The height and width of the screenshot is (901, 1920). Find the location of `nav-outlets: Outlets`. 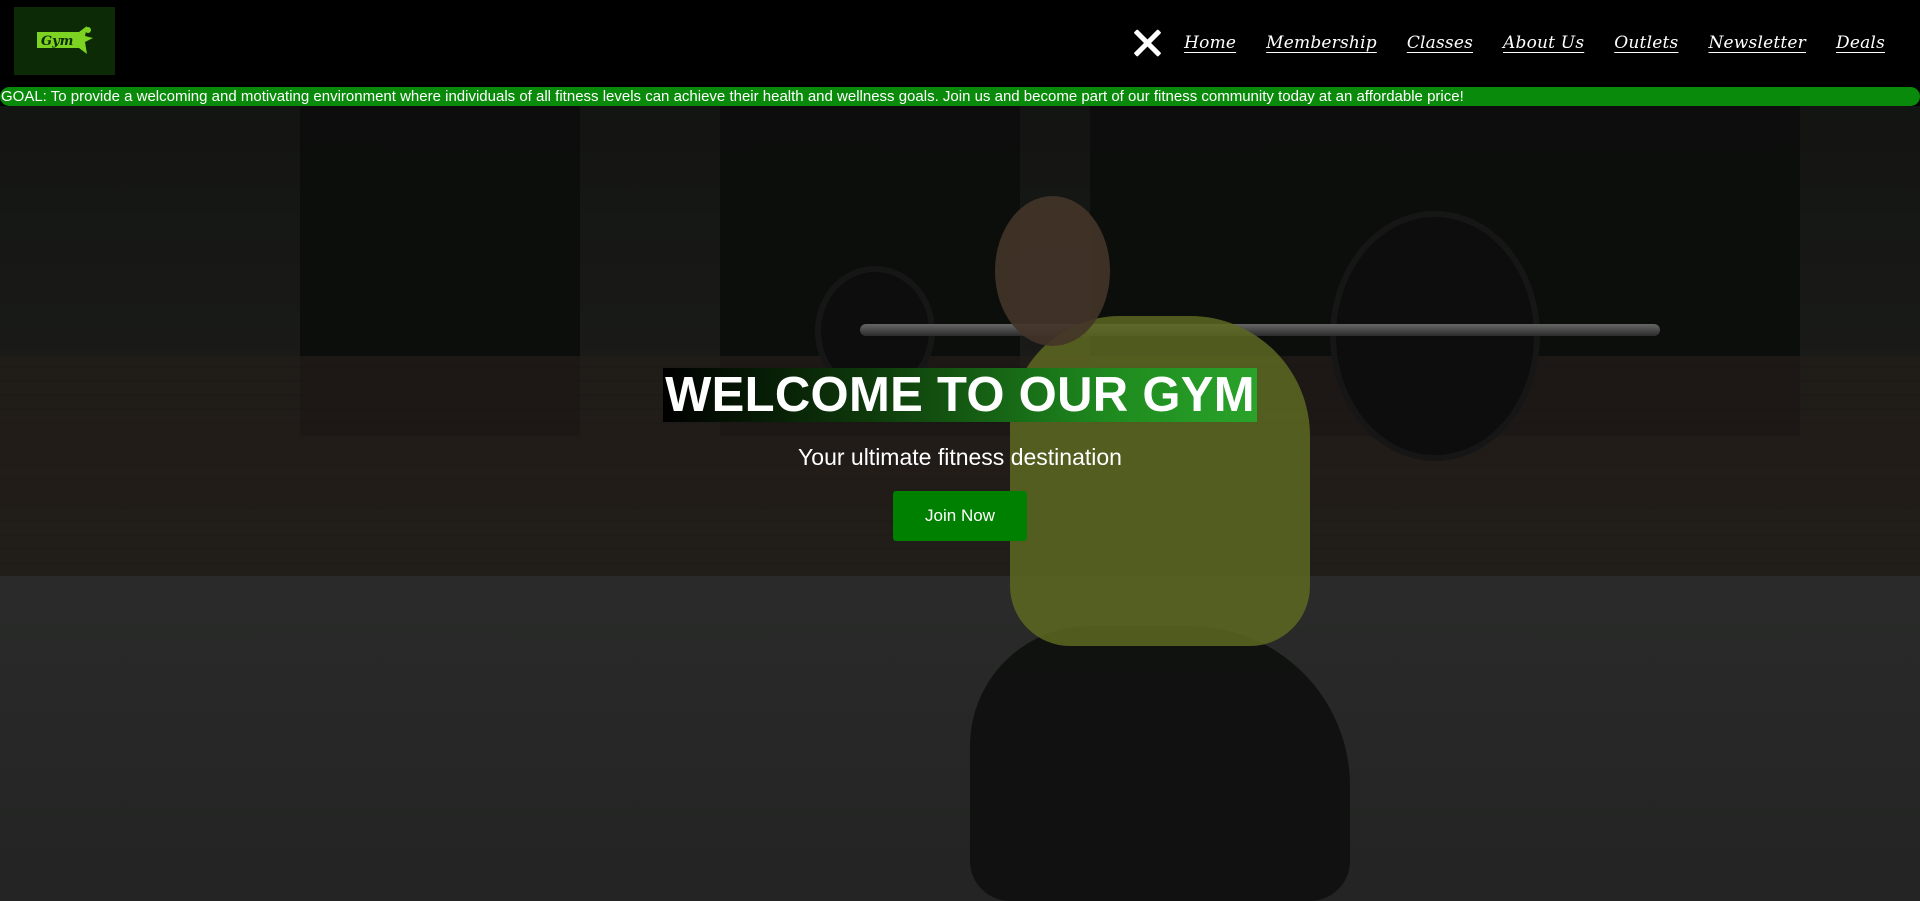

nav-outlets: Outlets is located at coordinates (1646, 43).